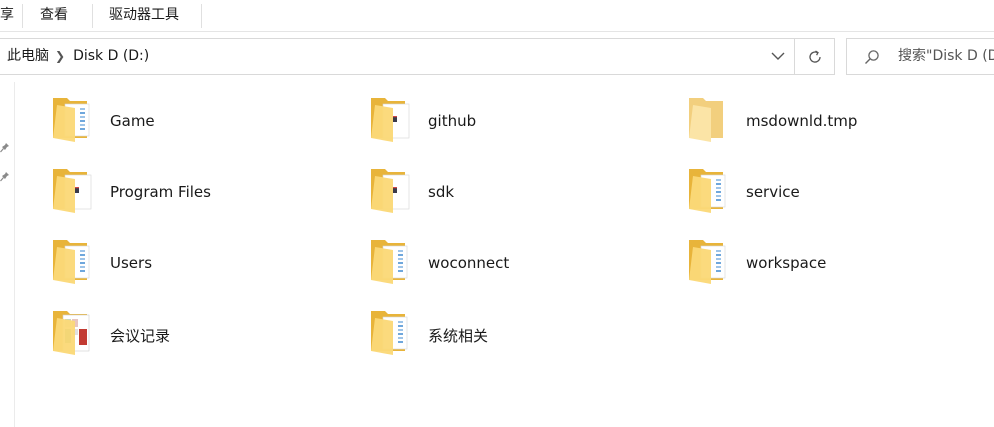 The width and height of the screenshot is (994, 427). I want to click on navigation-pane, so click(7, 254).